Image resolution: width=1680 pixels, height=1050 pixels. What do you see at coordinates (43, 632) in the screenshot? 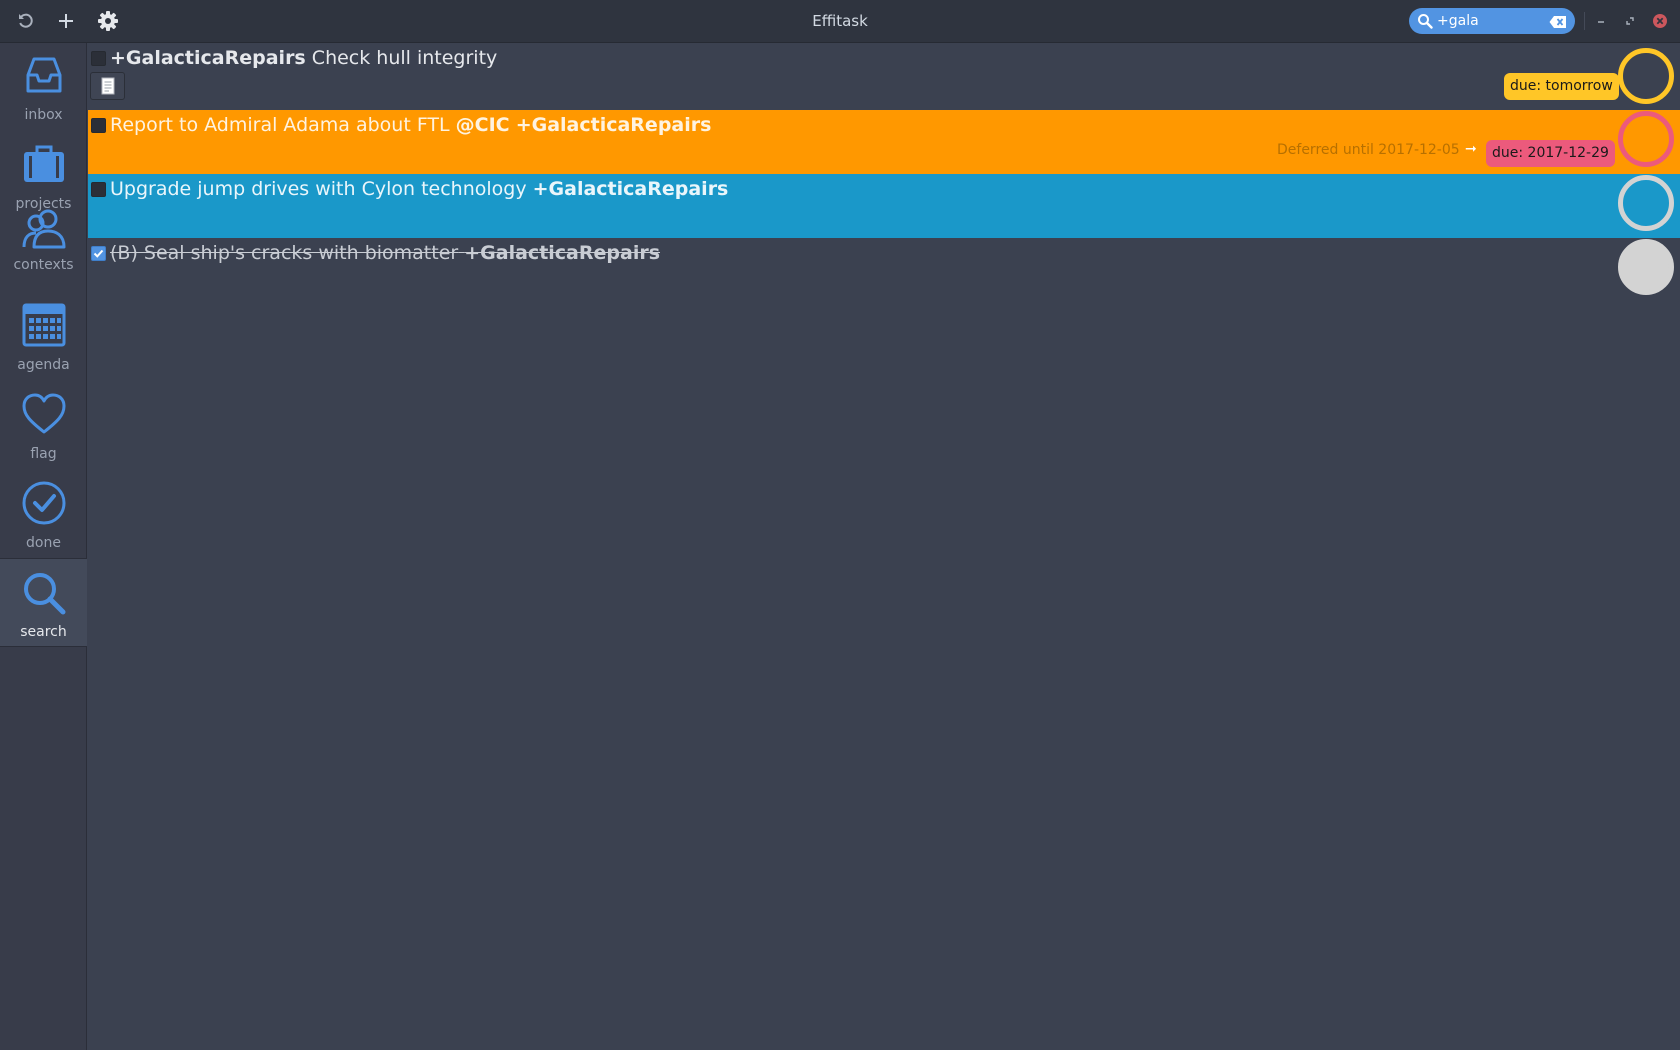
I see `sidebar-item-label: search` at bounding box center [43, 632].